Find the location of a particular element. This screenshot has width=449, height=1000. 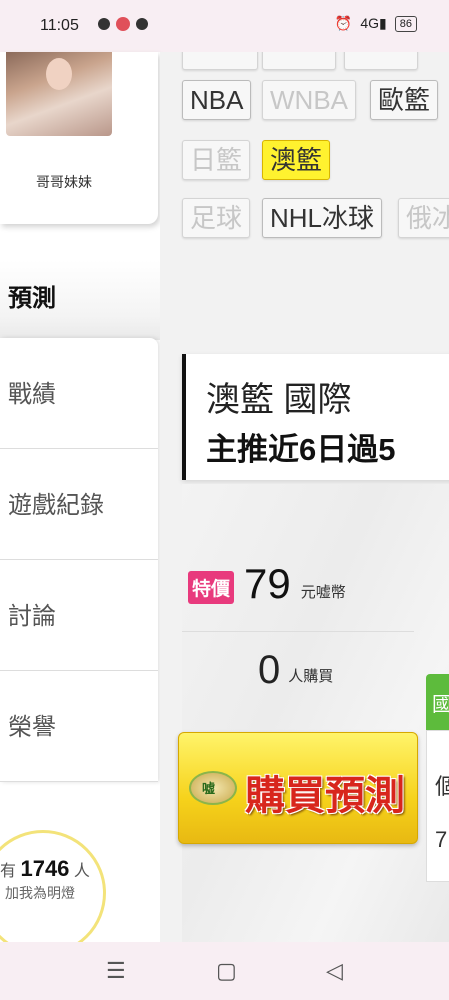

line-app-icon is located at coordinates (142, 24).